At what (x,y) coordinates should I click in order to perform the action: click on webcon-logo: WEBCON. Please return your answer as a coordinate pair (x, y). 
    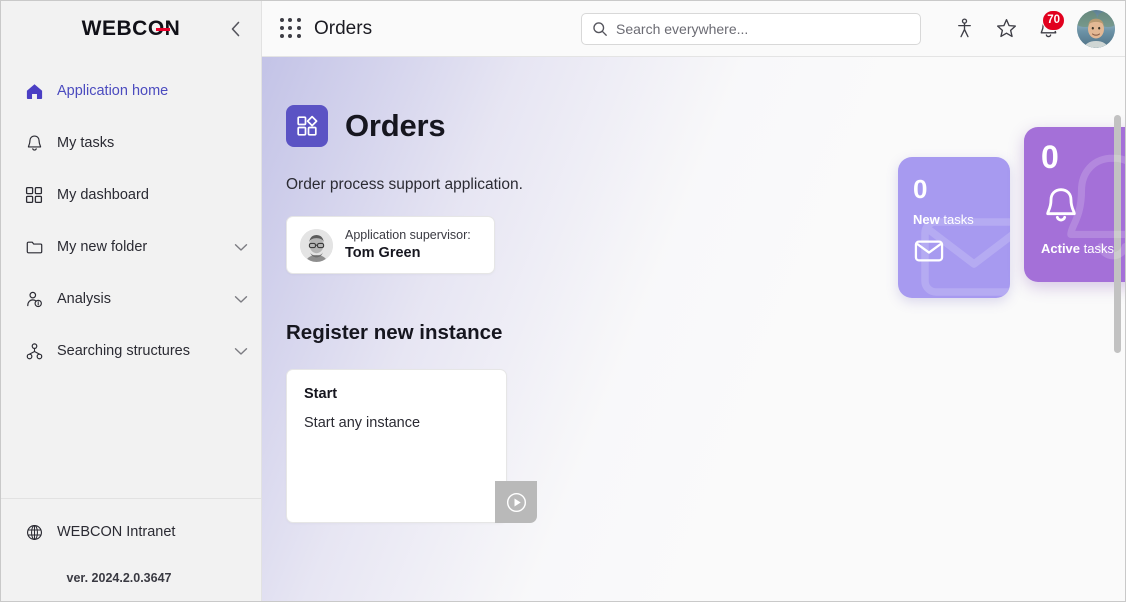
    Looking at the image, I should click on (131, 29).